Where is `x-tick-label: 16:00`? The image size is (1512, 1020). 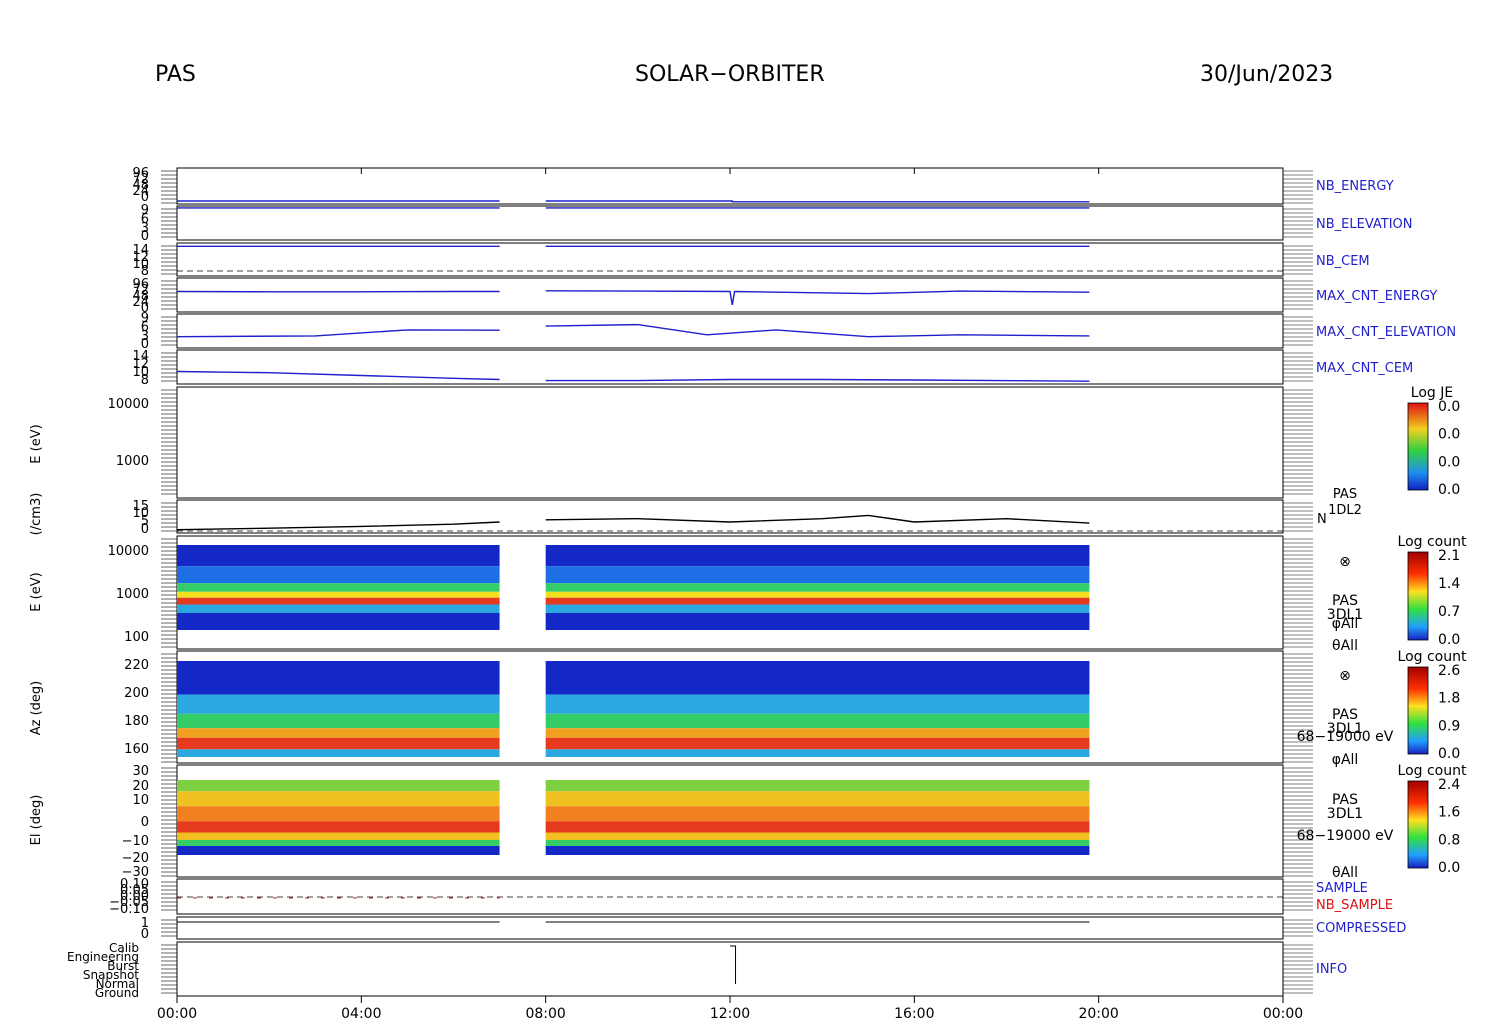
x-tick-label: 16:00 is located at coordinates (914, 1013).